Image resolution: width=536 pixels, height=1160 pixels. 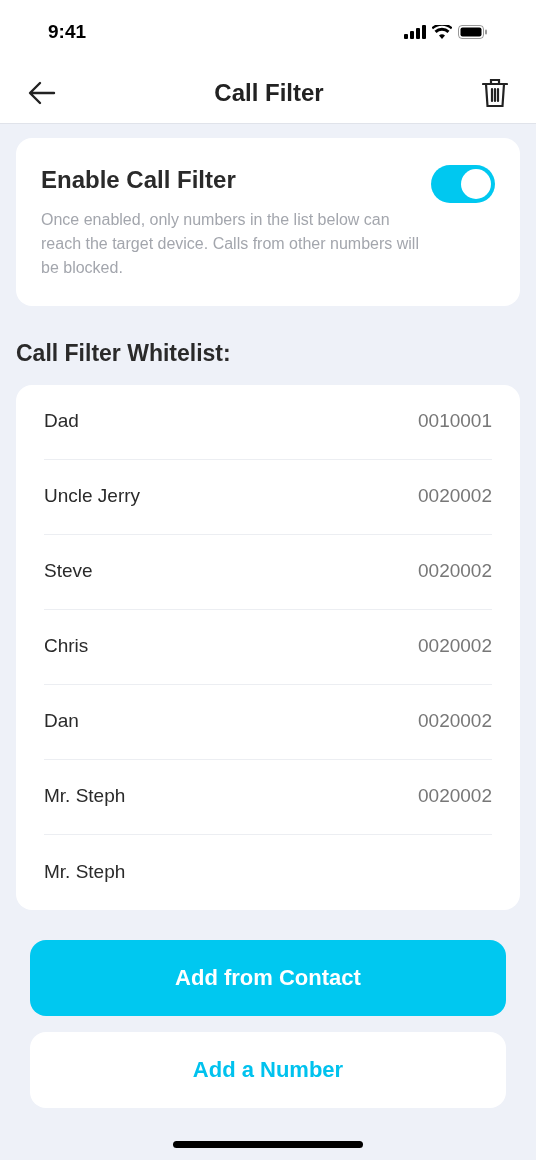 I want to click on battery-icon, so click(x=473, y=32).